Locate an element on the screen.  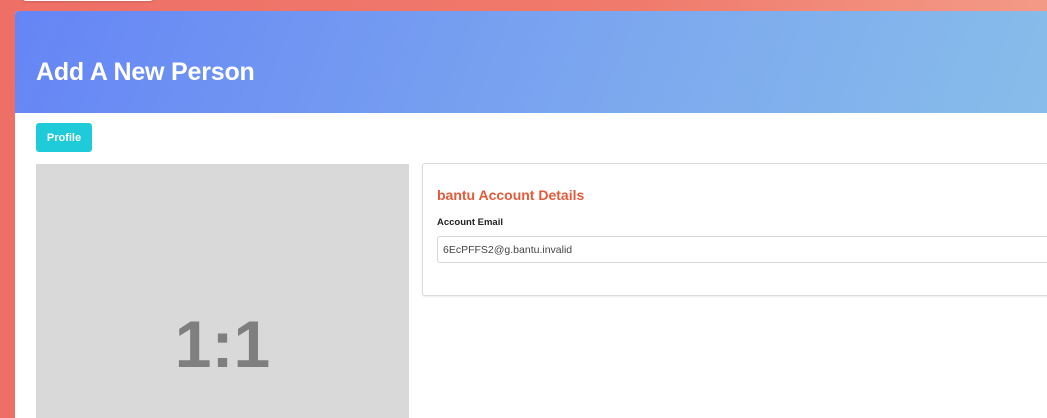
card-title: bantu Account Details is located at coordinates (511, 195).